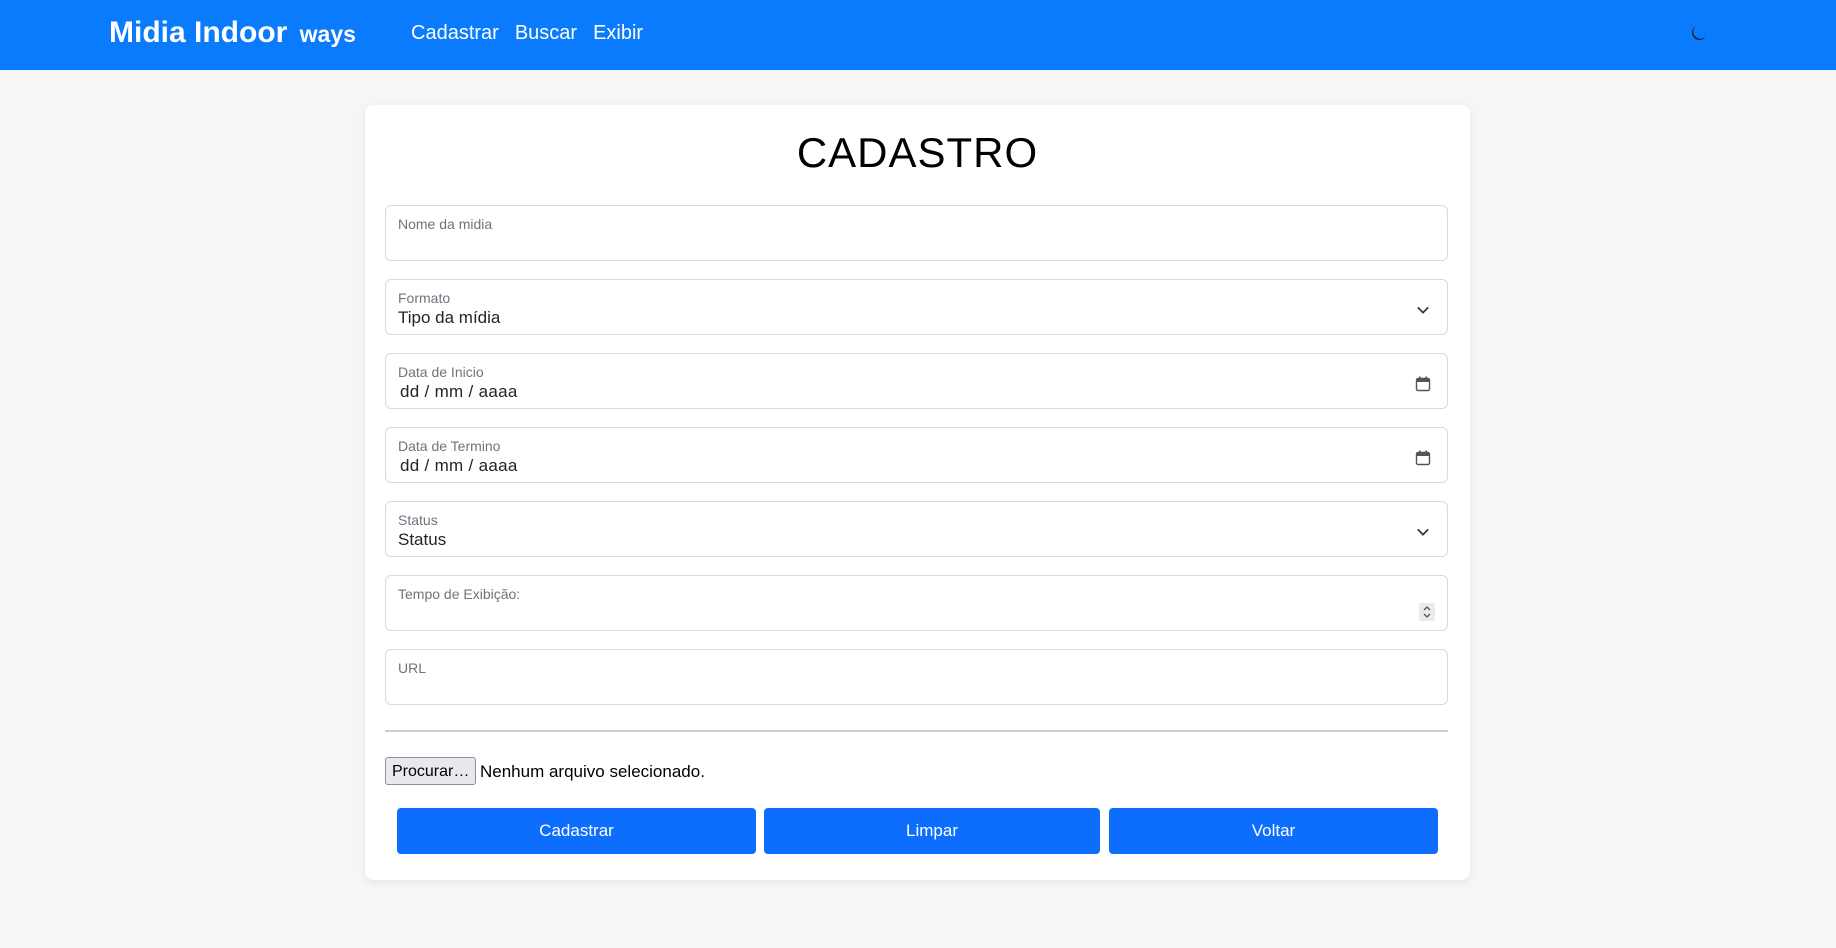  What do you see at coordinates (449, 446) in the screenshot?
I see `end-date-label: Data de Termino` at bounding box center [449, 446].